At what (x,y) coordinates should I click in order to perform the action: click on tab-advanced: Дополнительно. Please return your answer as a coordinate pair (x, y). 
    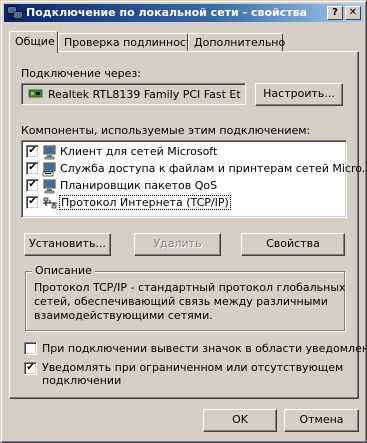
    Looking at the image, I should click on (237, 42).